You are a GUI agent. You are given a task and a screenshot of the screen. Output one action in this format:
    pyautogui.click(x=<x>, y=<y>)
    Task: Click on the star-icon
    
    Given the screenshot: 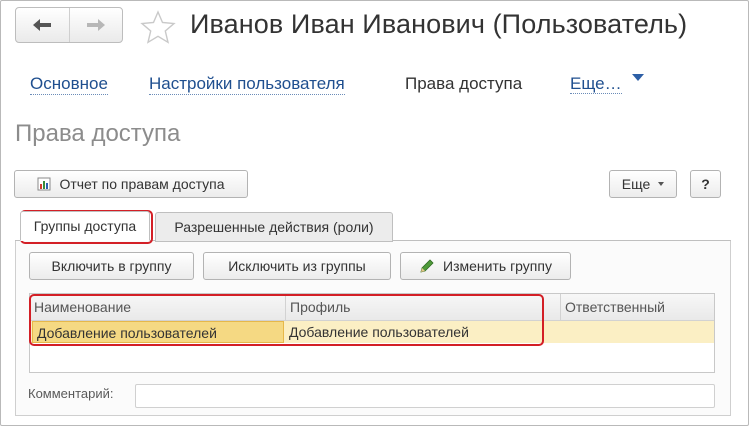 What is the action you would take?
    pyautogui.click(x=158, y=27)
    